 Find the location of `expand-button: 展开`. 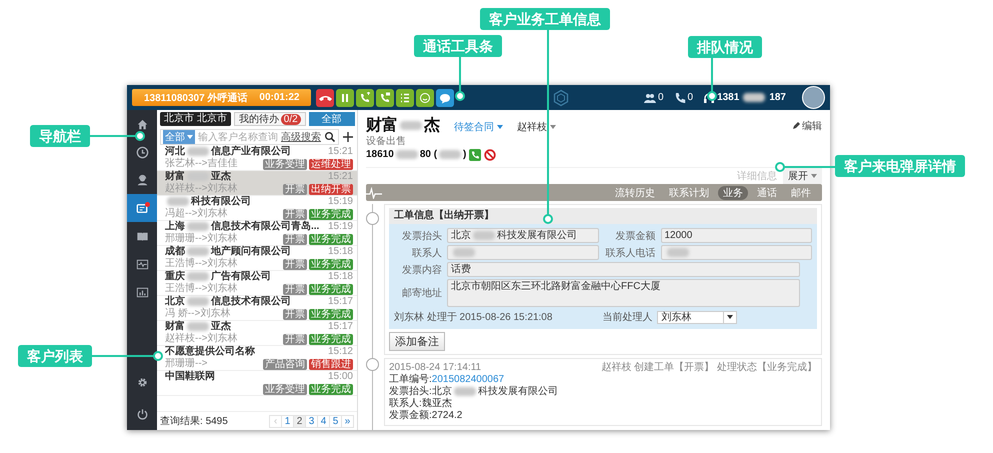

expand-button: 展开 is located at coordinates (802, 176).